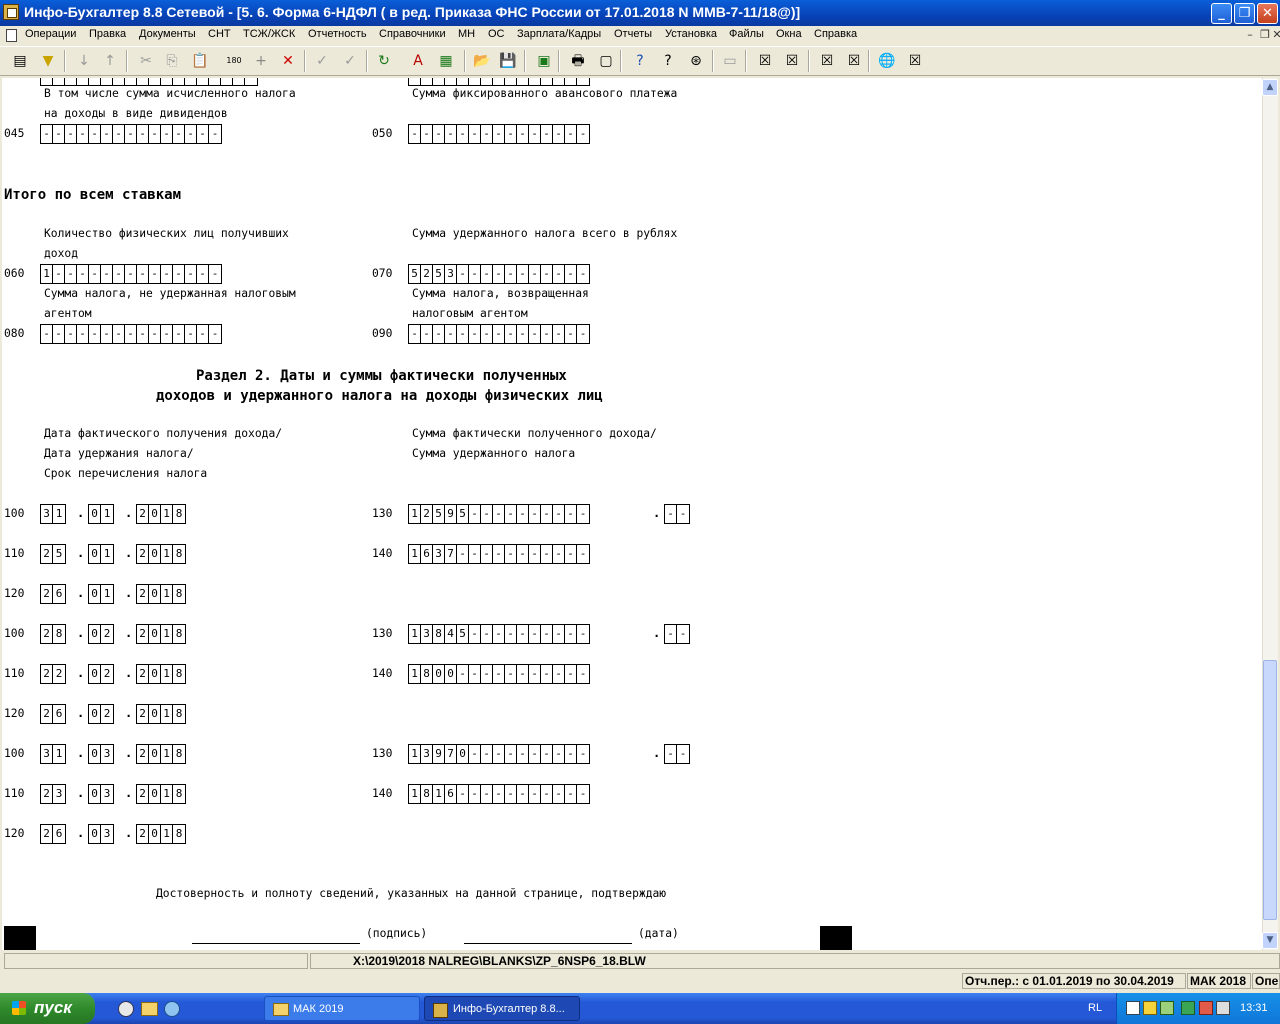 This screenshot has width=1280, height=1024. What do you see at coordinates (792, 61) in the screenshot?
I see `close-x2-icon: ☒` at bounding box center [792, 61].